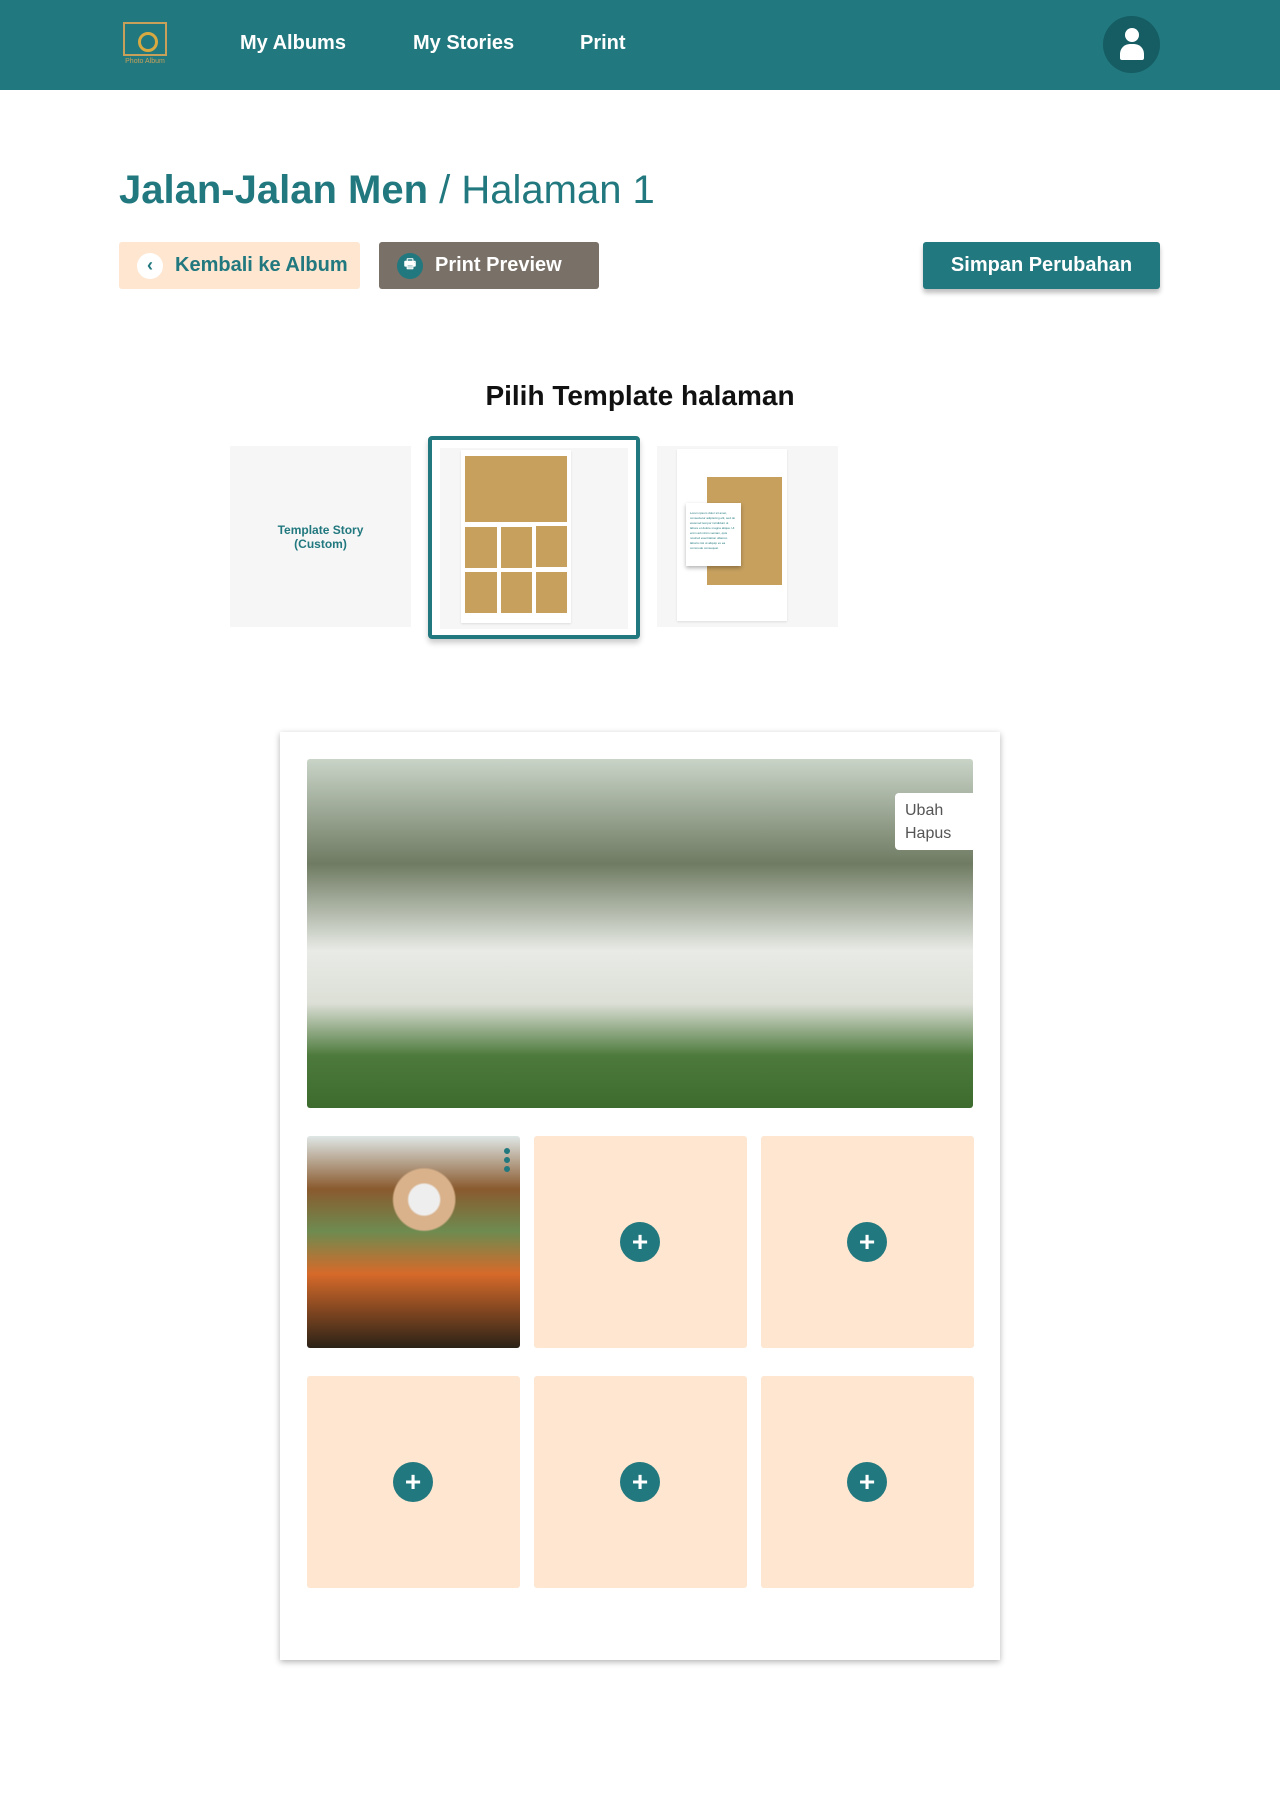 The width and height of the screenshot is (1280, 1819). I want to click on template-heading: Pilih Template halaman, so click(640, 395).